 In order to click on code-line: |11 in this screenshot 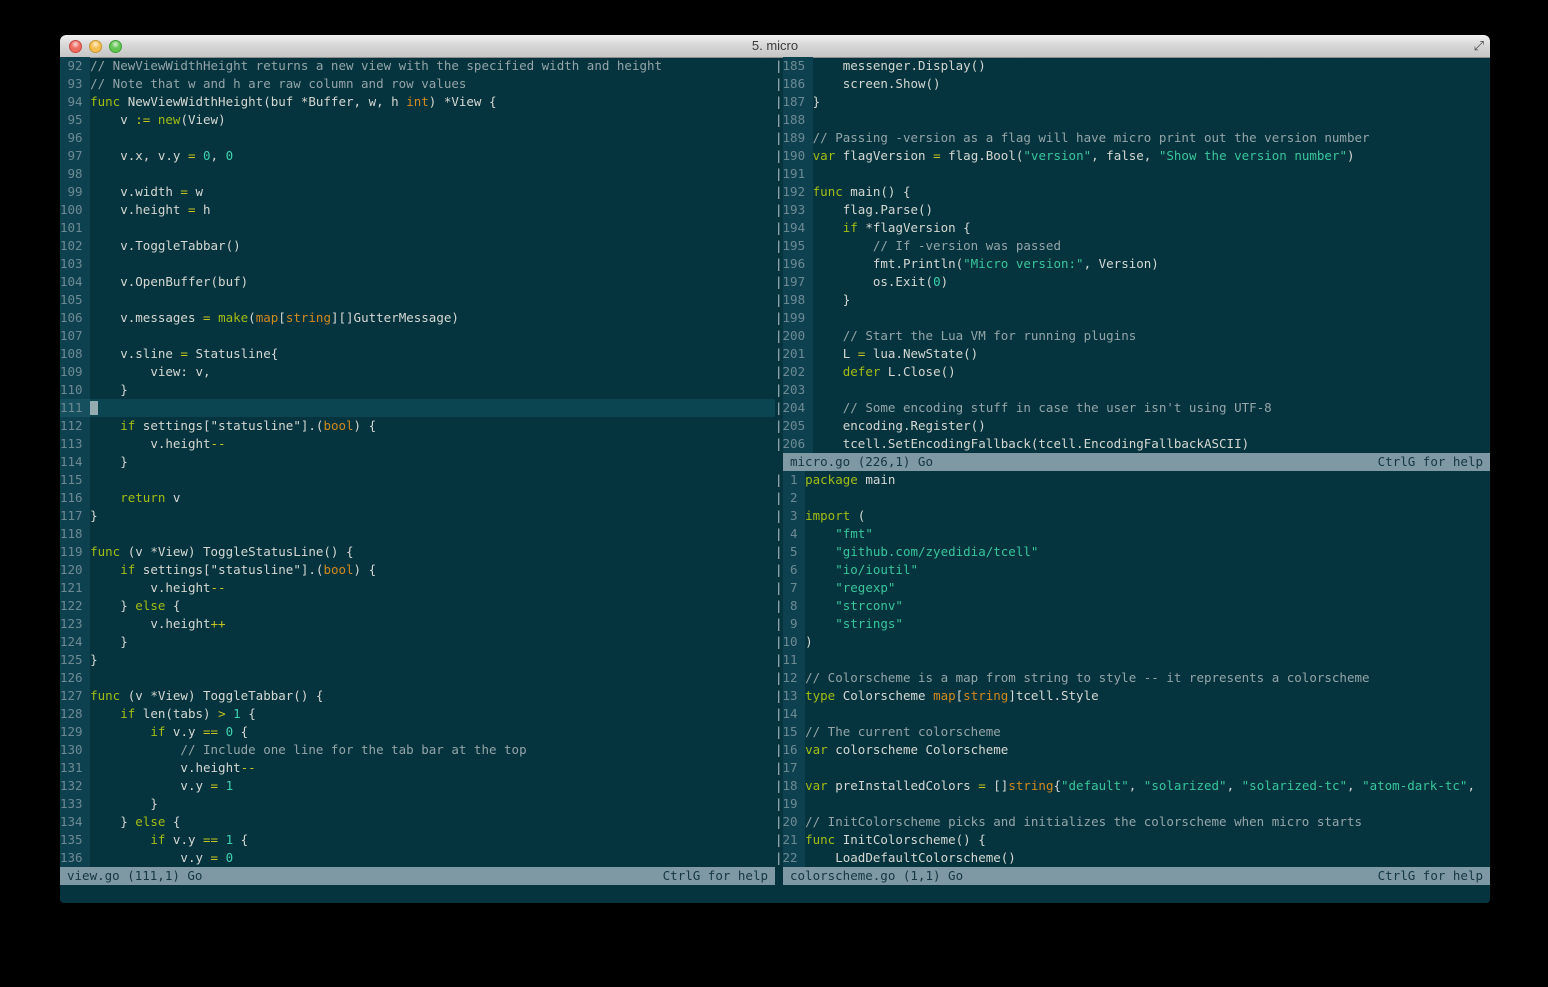, I will do `click(1132, 660)`.